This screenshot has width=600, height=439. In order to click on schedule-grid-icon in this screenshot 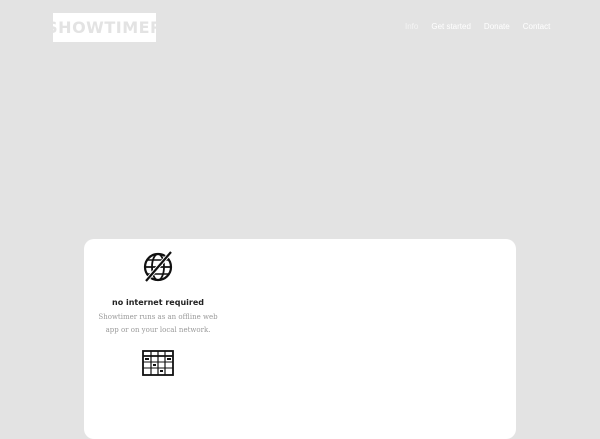, I will do `click(158, 363)`.